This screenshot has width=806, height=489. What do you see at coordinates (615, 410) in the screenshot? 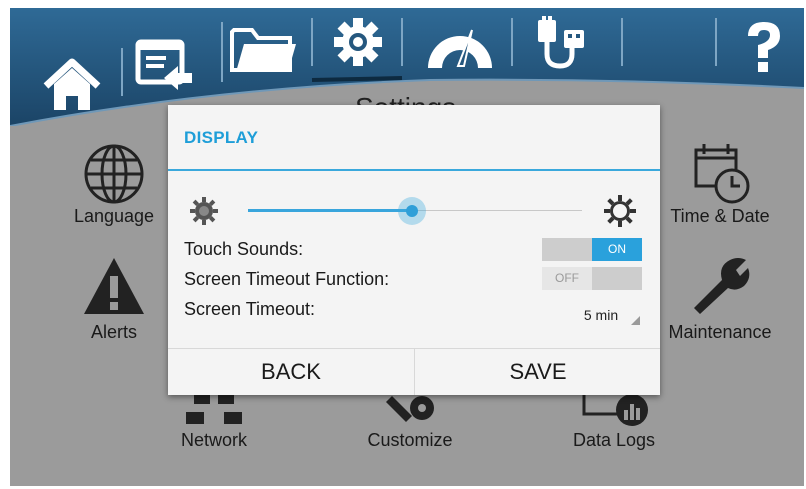
I see `data-logs-icon` at bounding box center [615, 410].